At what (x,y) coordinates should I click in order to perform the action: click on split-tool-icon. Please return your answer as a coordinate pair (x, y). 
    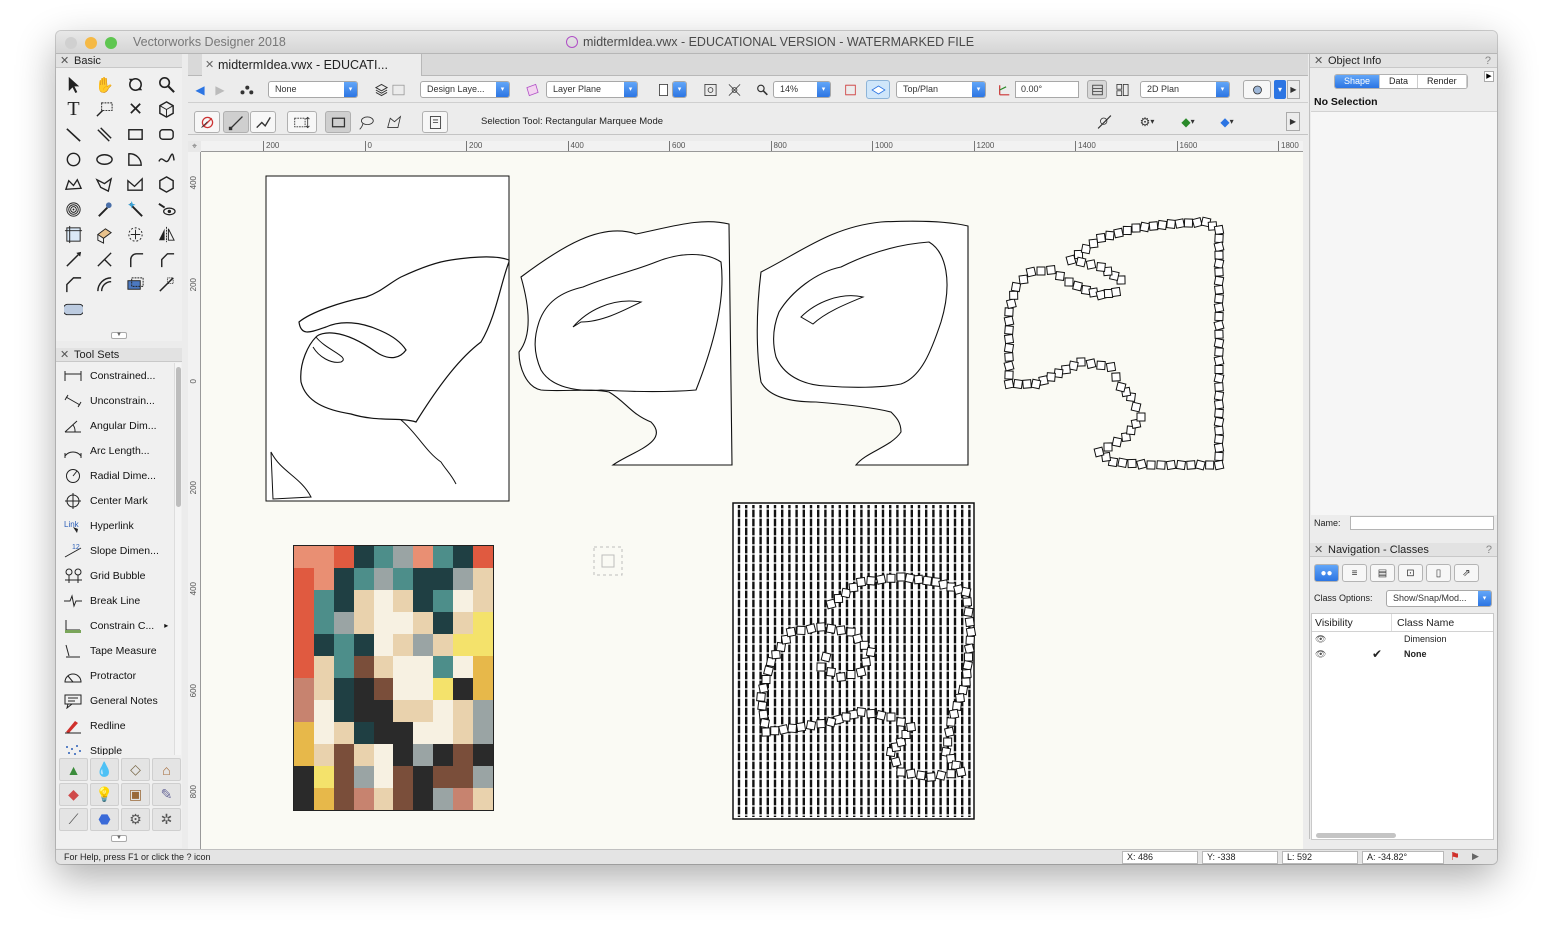
    Looking at the image, I should click on (73, 259).